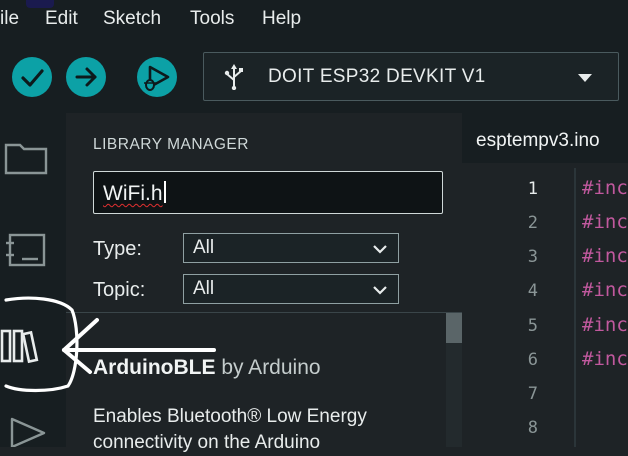  I want to click on divider, so click(264, 312).